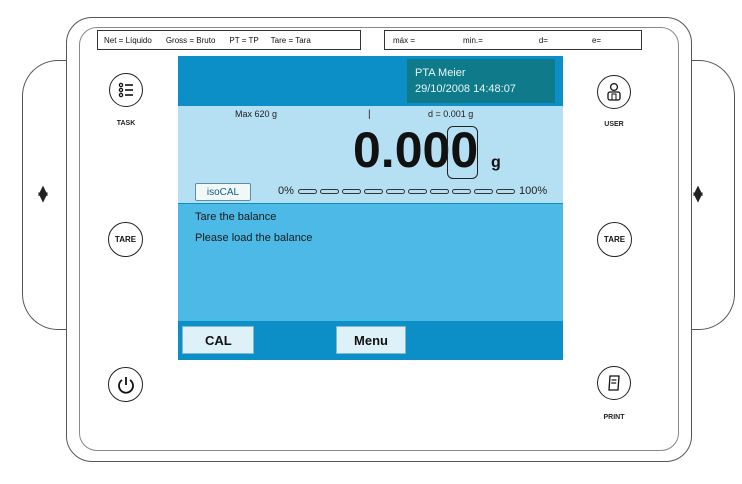 This screenshot has width=742, height=484. I want to click on legal-metrology-label-right: máx = min.= d= e=, so click(513, 40).